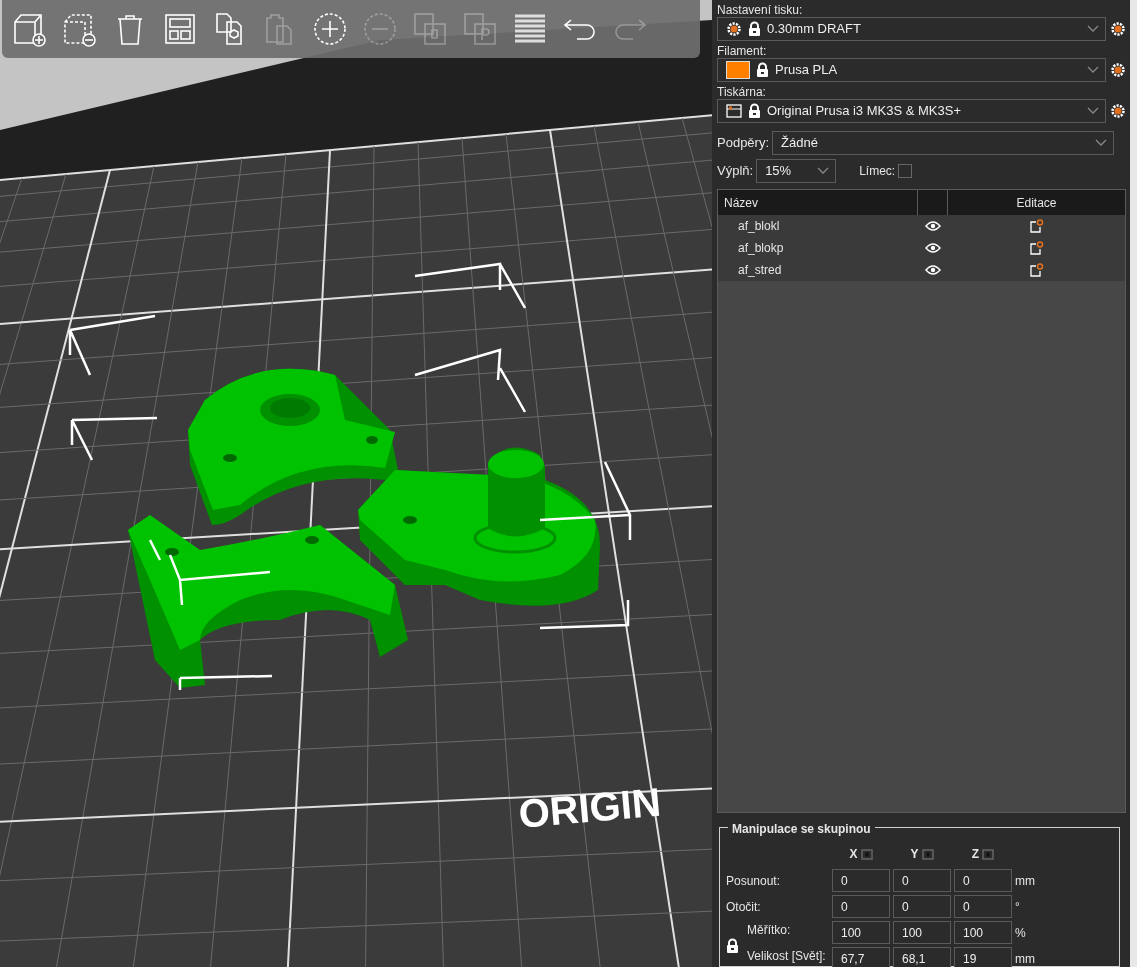 The image size is (1137, 967). I want to click on preset-dropdown: 0.30mm DRAFT, so click(911, 29).